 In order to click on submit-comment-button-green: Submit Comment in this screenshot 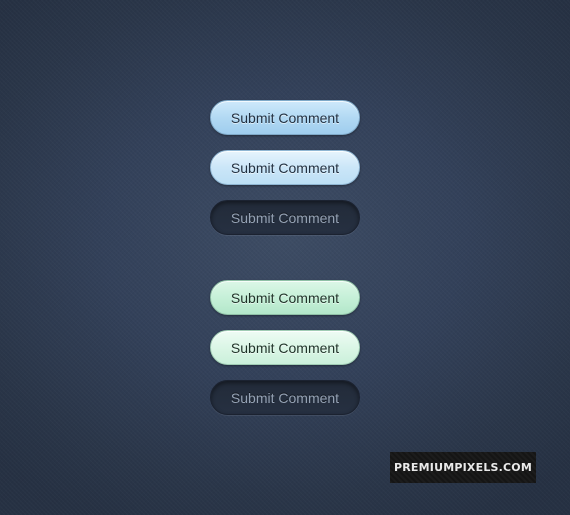, I will do `click(285, 297)`.